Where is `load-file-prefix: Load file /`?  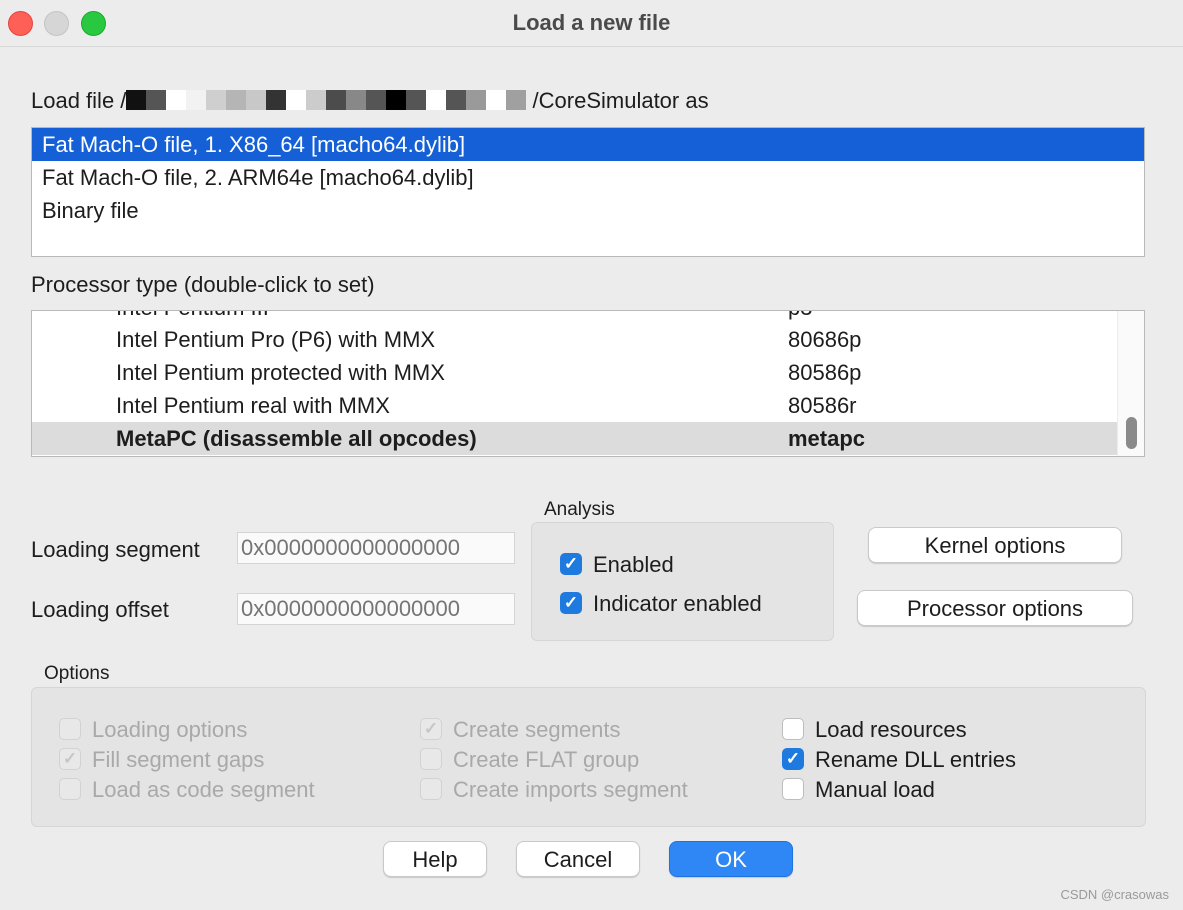 load-file-prefix: Load file / is located at coordinates (79, 100).